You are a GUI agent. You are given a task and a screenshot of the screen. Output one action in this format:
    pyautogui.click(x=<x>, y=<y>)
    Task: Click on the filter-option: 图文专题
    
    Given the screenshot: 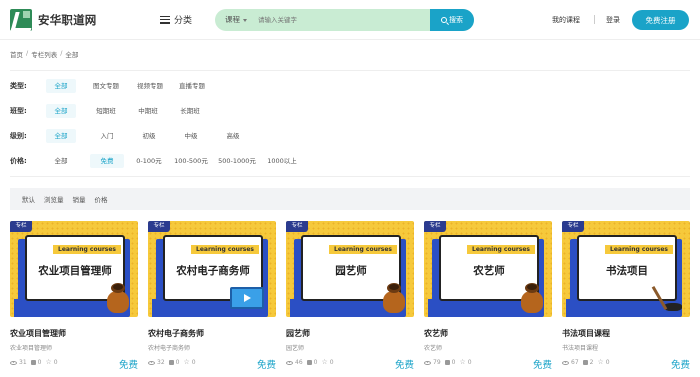 What is the action you would take?
    pyautogui.click(x=106, y=86)
    